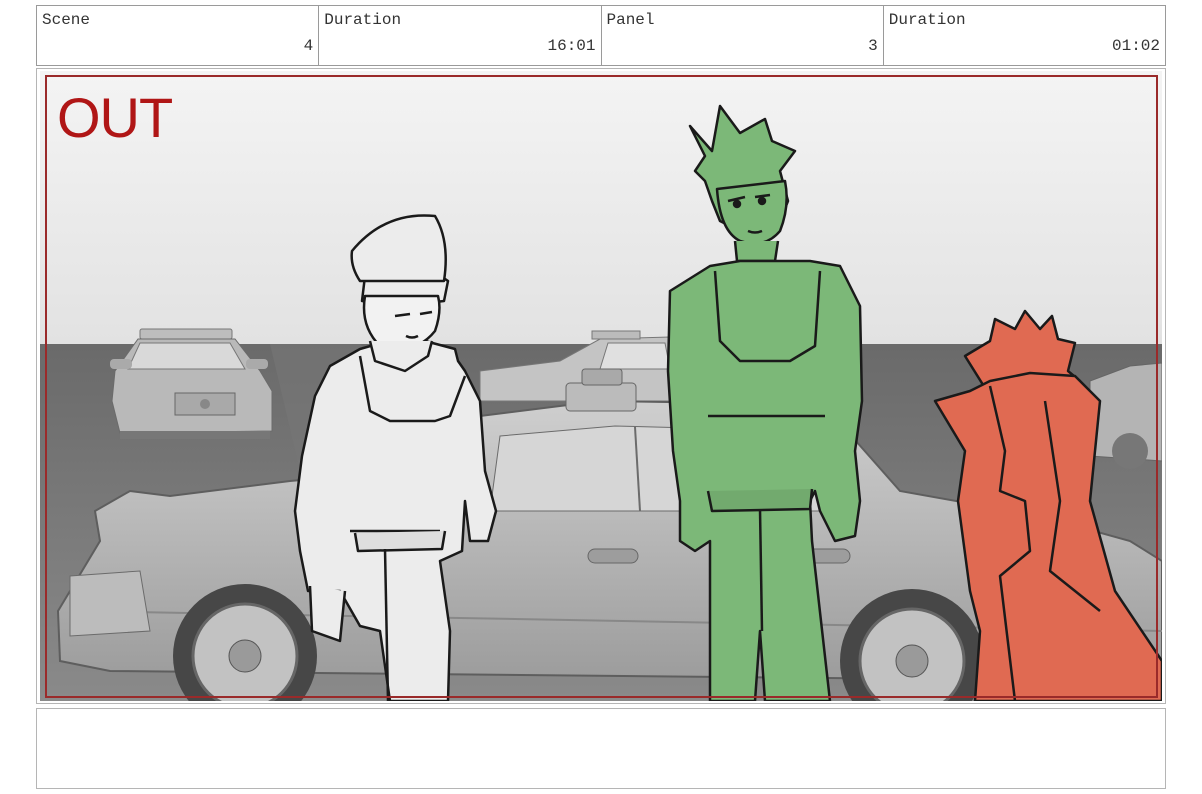  I want to click on transition-out-label: OUT, so click(115, 117).